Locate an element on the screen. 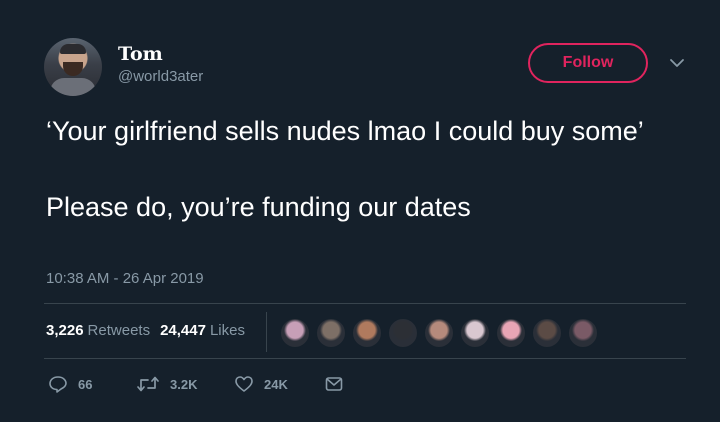 Image resolution: width=720 pixels, height=422 pixels. retweets-label: Retweets is located at coordinates (119, 330).